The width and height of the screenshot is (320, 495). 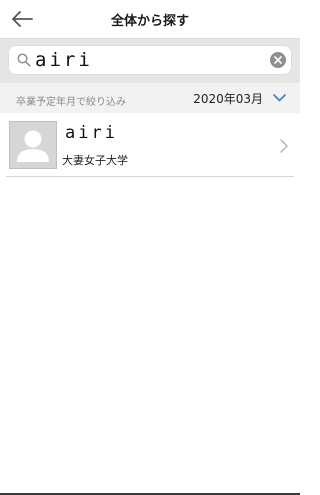 I want to click on avatar, so click(x=33, y=145).